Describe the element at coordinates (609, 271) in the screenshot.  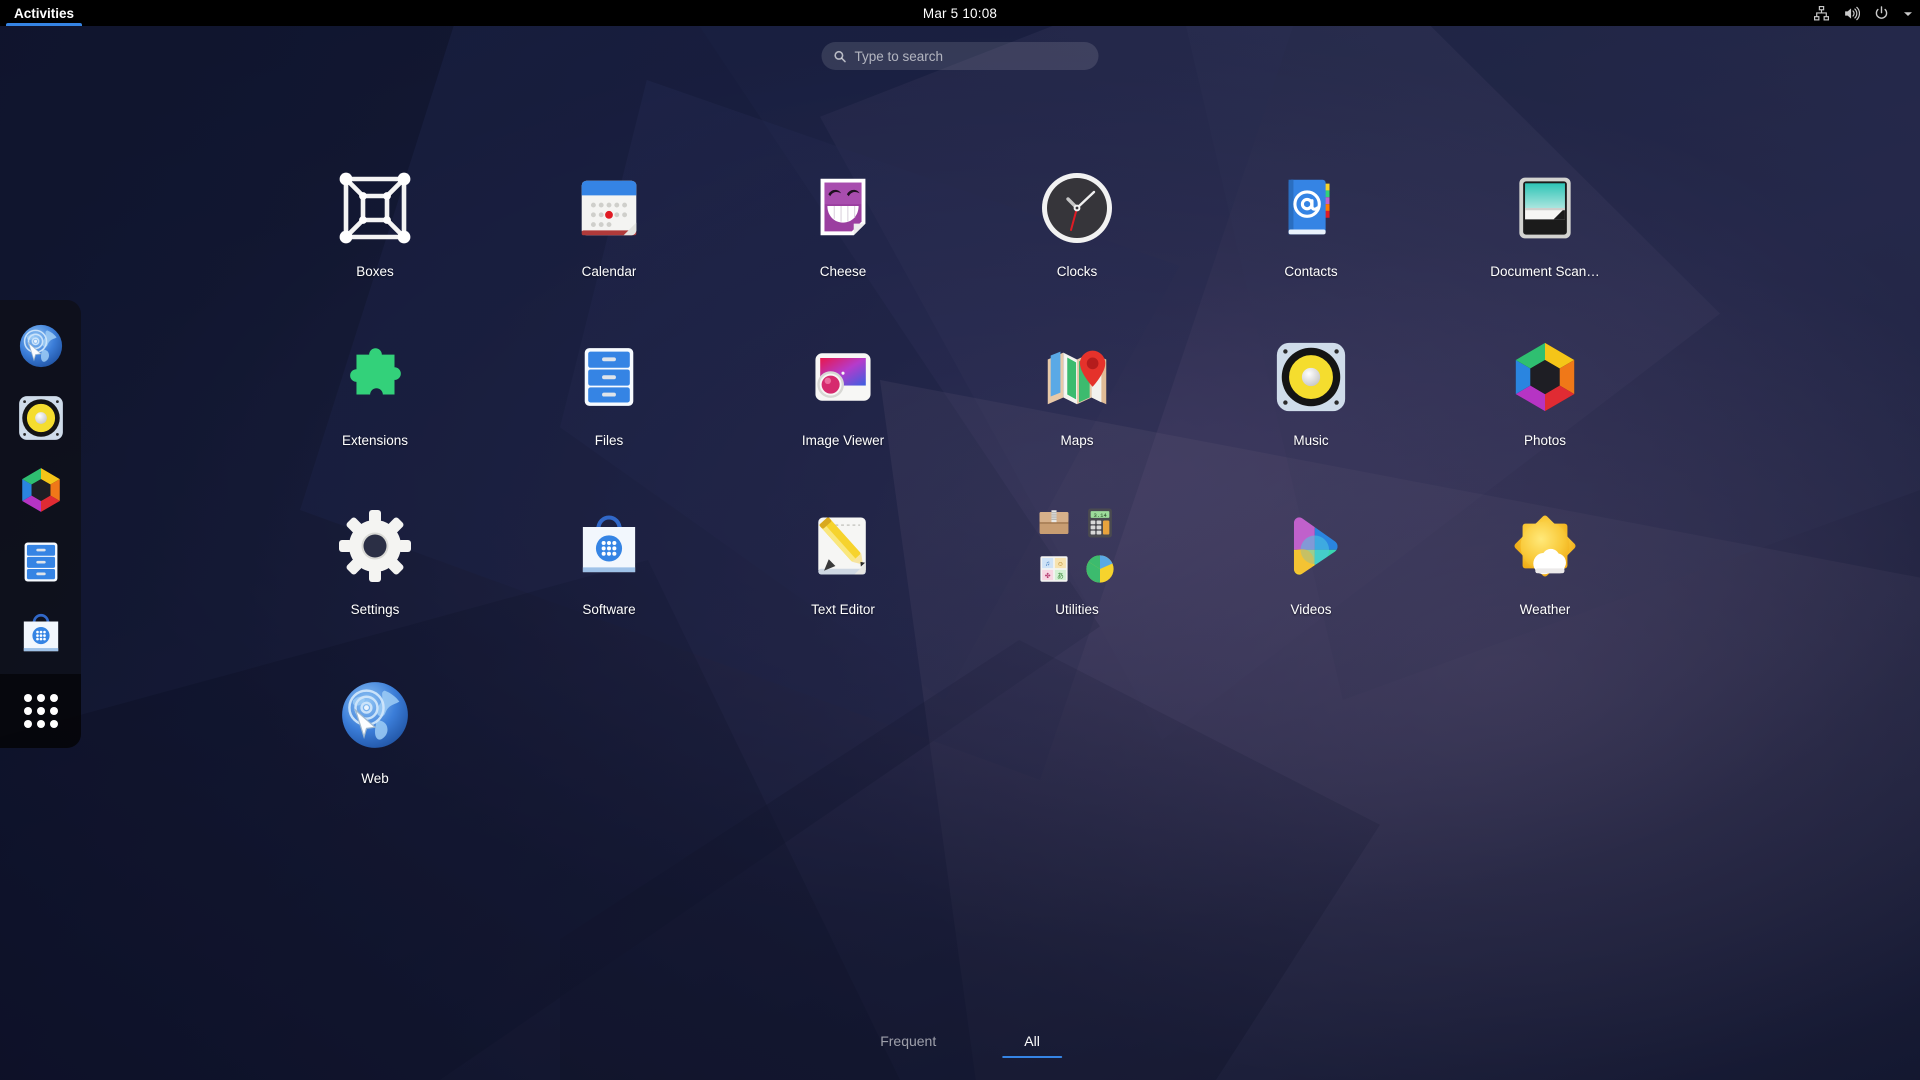
I see `app-label: Calendar` at that location.